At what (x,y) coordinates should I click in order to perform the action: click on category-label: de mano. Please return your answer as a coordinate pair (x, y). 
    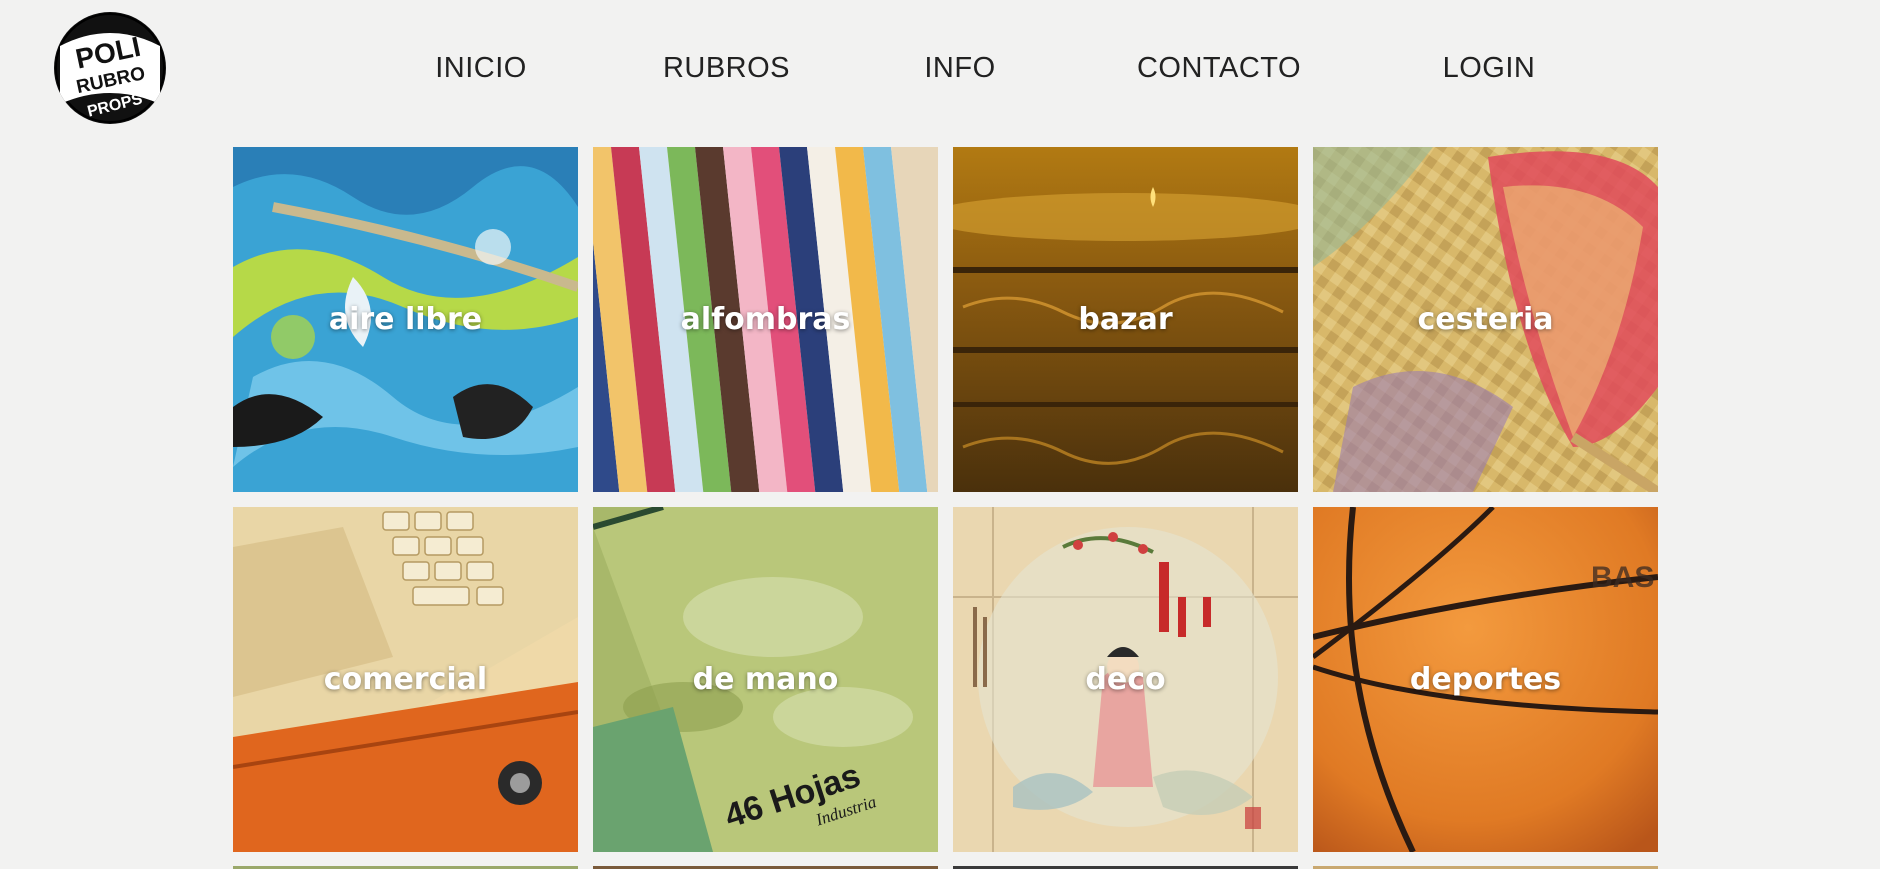
    Looking at the image, I should click on (765, 679).